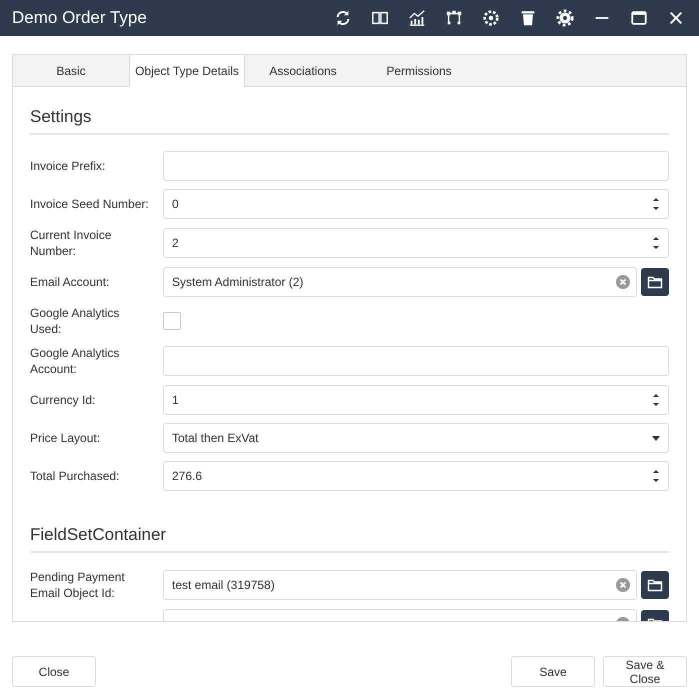  Describe the element at coordinates (417, 18) in the screenshot. I see `chart-icon` at that location.